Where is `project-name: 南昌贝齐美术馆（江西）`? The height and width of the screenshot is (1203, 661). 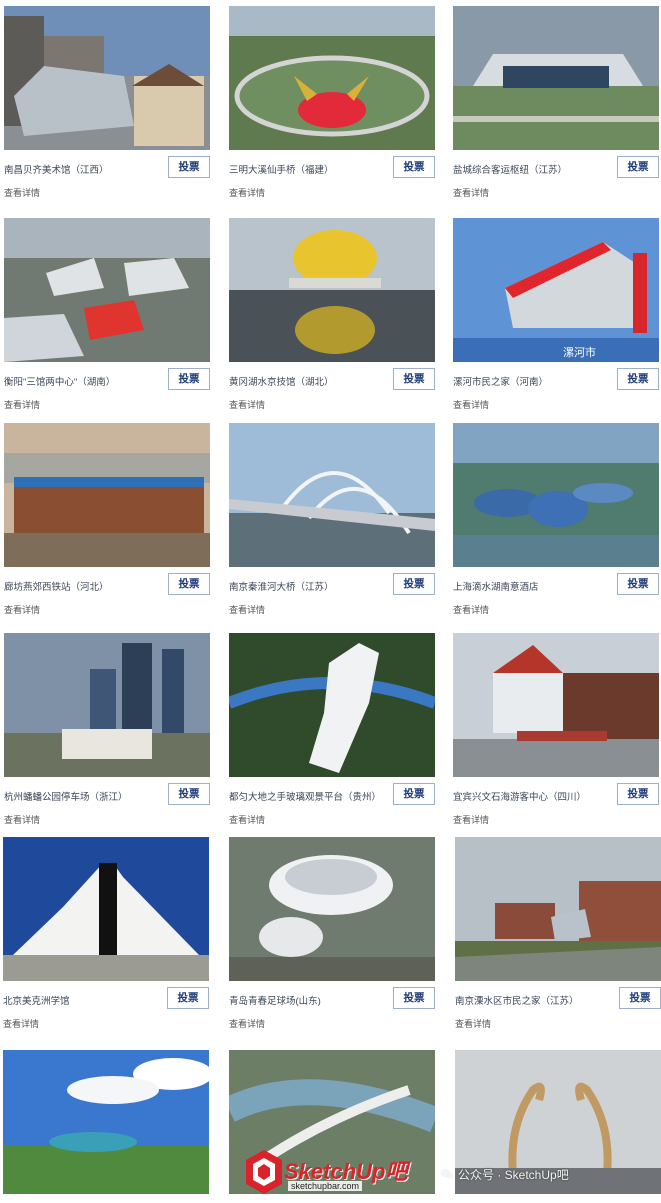 project-name: 南昌贝齐美术馆（江西） is located at coordinates (56, 170).